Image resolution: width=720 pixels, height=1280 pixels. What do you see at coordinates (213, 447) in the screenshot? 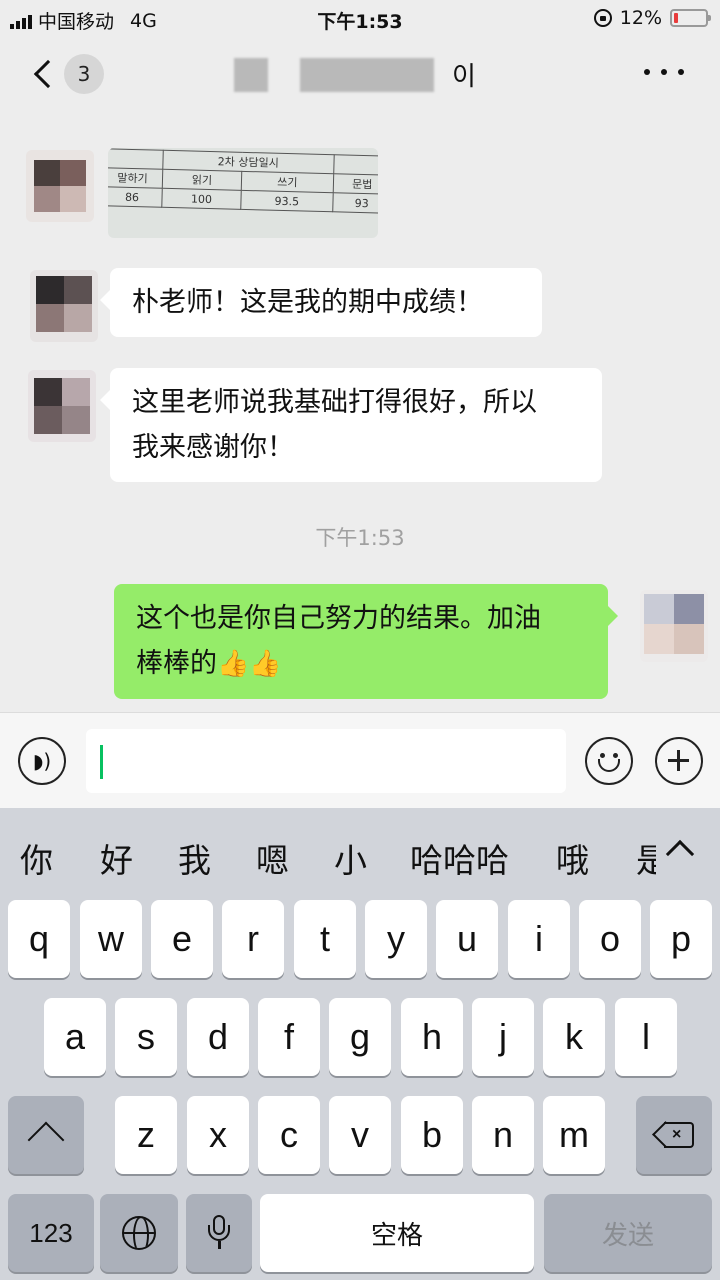
I see `message-text-line: 我来感谢你！` at bounding box center [213, 447].